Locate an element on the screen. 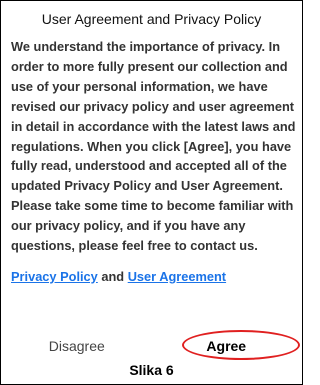 This screenshot has height=385, width=320. agree-button: Agree is located at coordinates (227, 346).